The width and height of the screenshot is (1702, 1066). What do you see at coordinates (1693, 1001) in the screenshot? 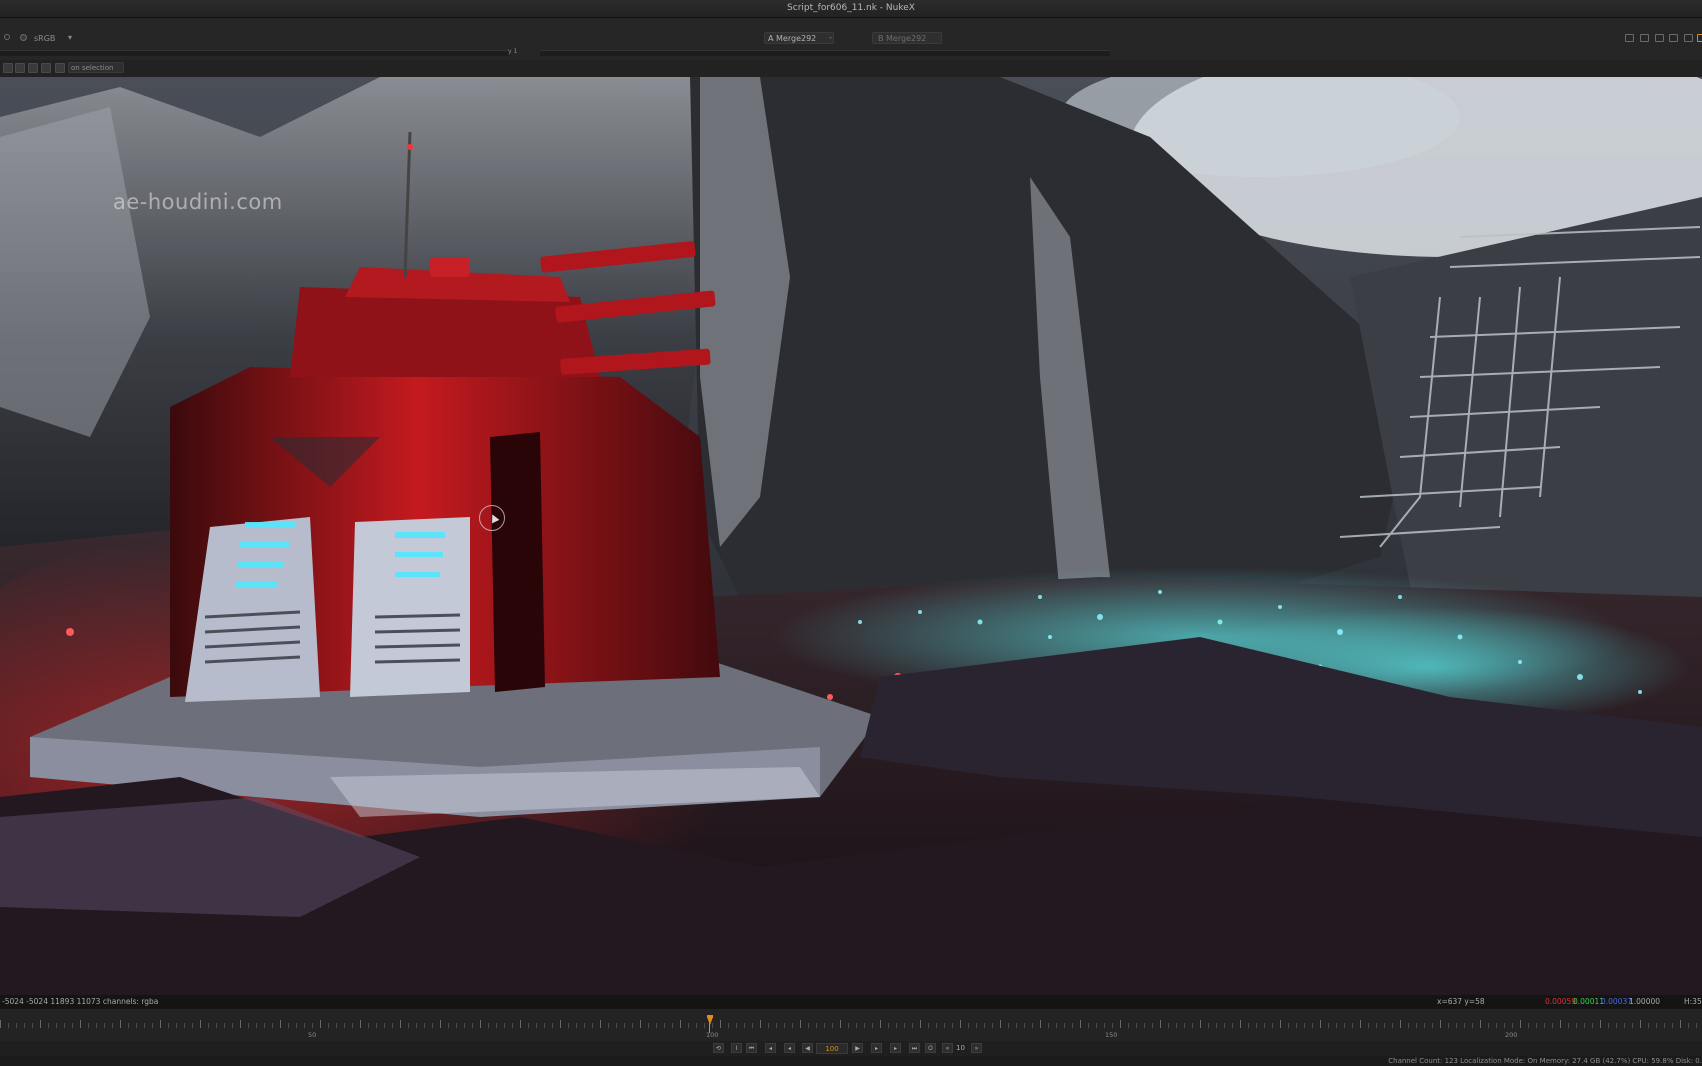
I see `hue-value: H:35` at bounding box center [1693, 1001].